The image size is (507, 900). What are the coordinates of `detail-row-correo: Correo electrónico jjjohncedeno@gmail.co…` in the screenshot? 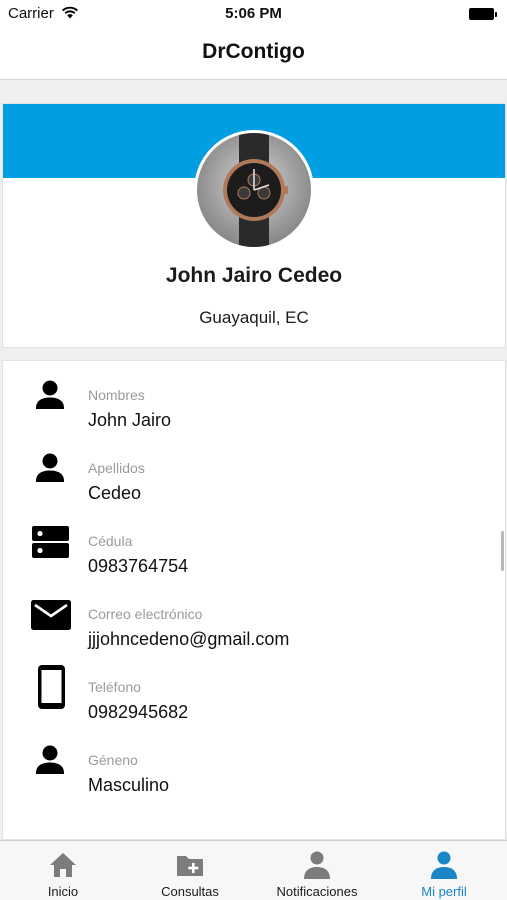 It's located at (254, 614).